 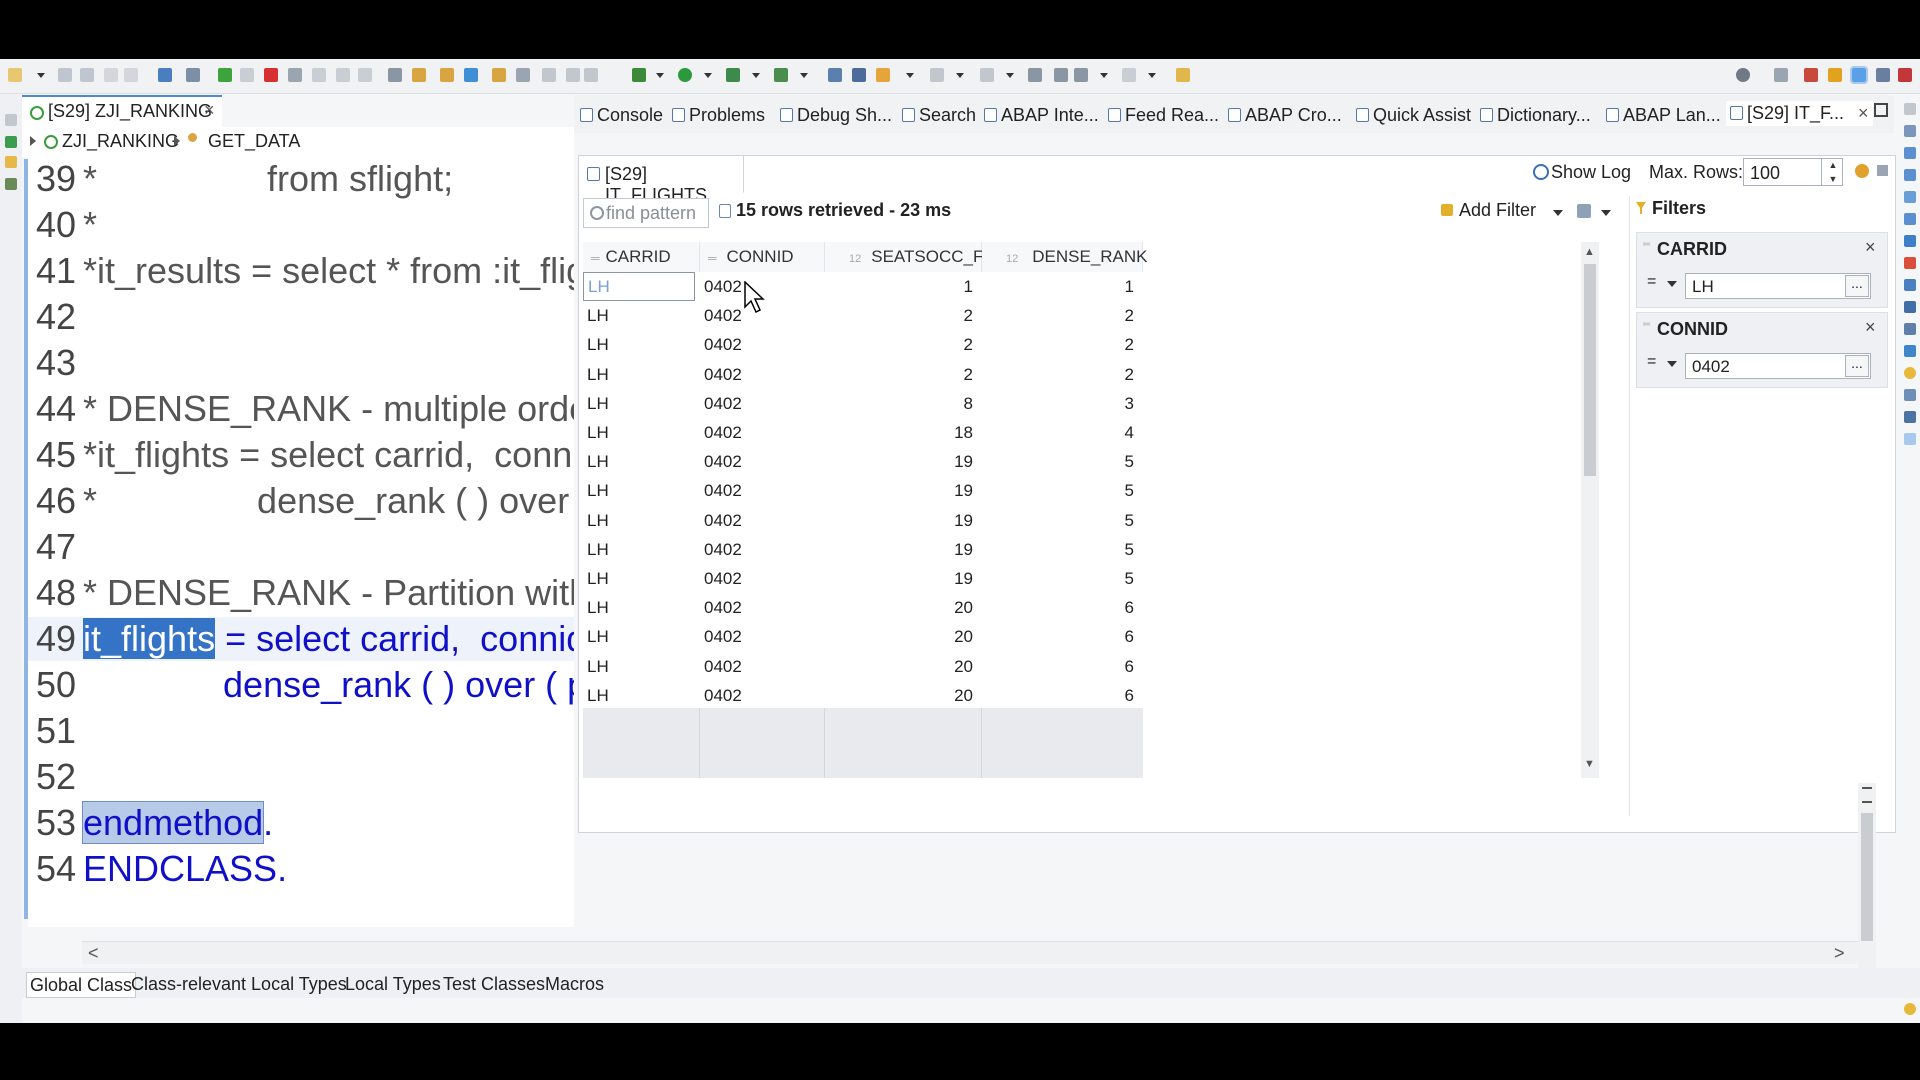 I want to click on tab-test-classes: Test Classes, so click(x=494, y=984).